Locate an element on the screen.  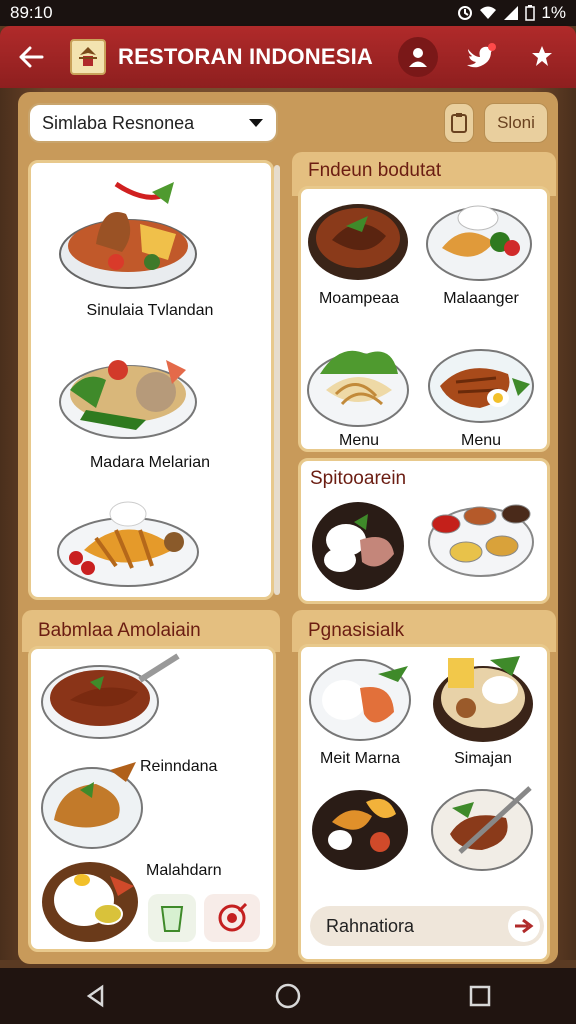
chicken-curry-bowl-icon is located at coordinates (128, 235).